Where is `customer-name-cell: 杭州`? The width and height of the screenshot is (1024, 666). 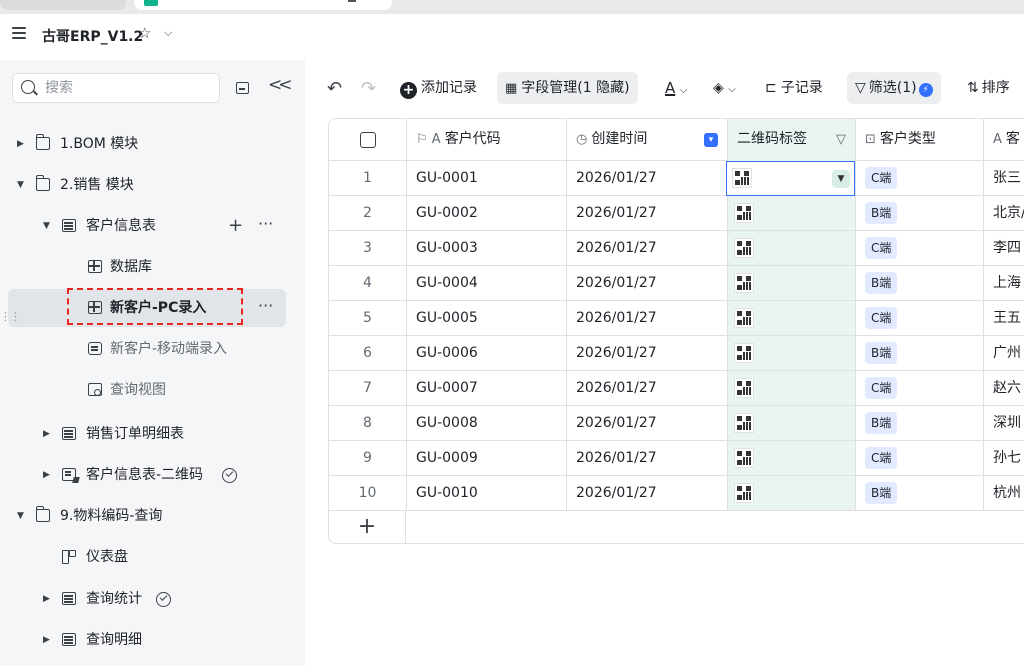
customer-name-cell: 杭州 is located at coordinates (1004, 493).